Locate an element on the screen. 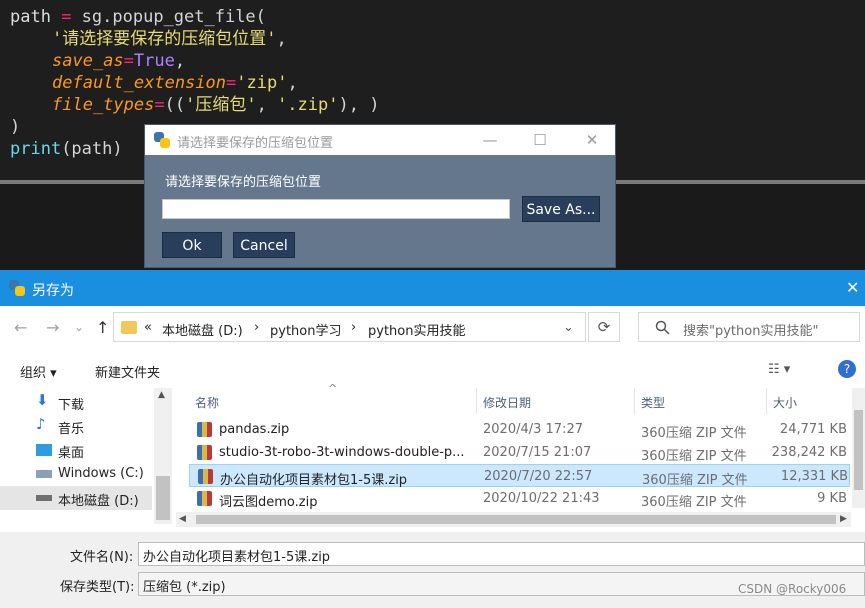 The height and width of the screenshot is (608, 865). new-folder-button: 新建文件夹 is located at coordinates (127, 371).